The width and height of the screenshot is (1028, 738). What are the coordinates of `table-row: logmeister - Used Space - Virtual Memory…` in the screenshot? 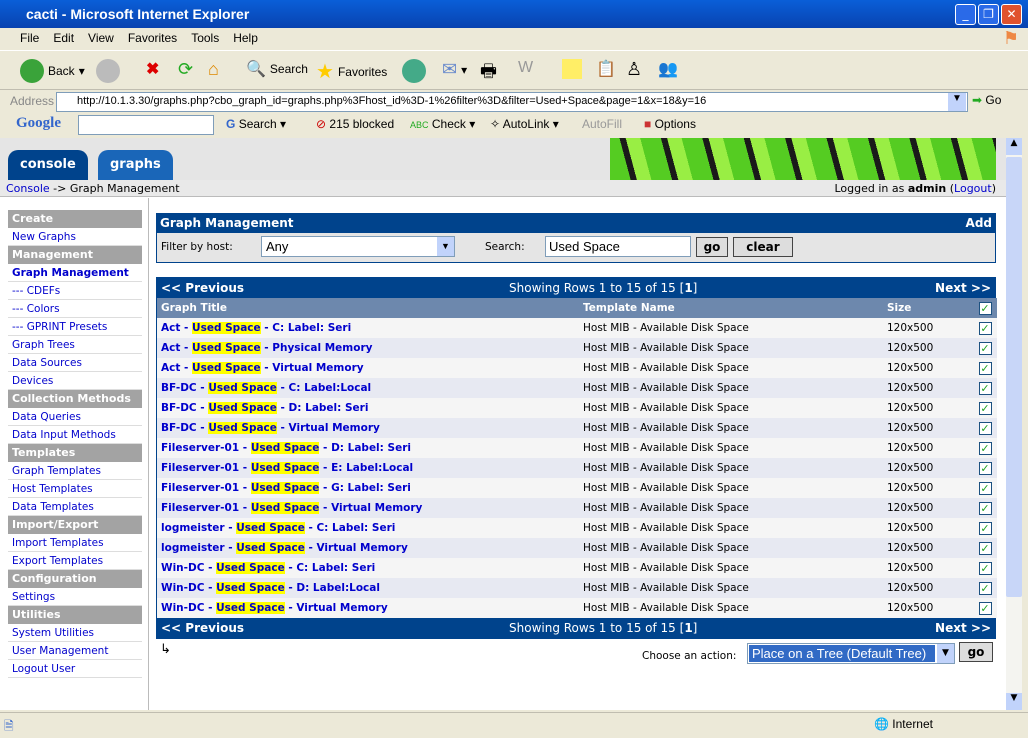 It's located at (577, 548).